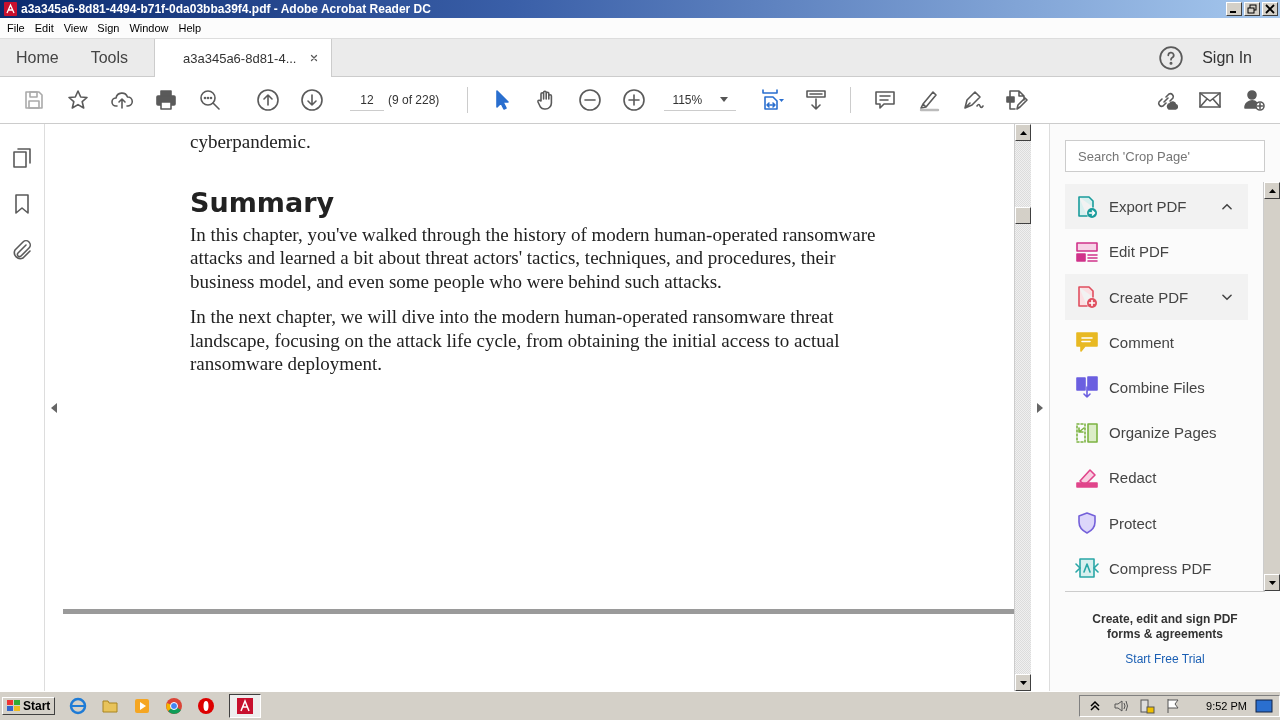 The image size is (1280, 720). Describe the element at coordinates (1087, 297) in the screenshot. I see `create-pdf-icon` at that location.